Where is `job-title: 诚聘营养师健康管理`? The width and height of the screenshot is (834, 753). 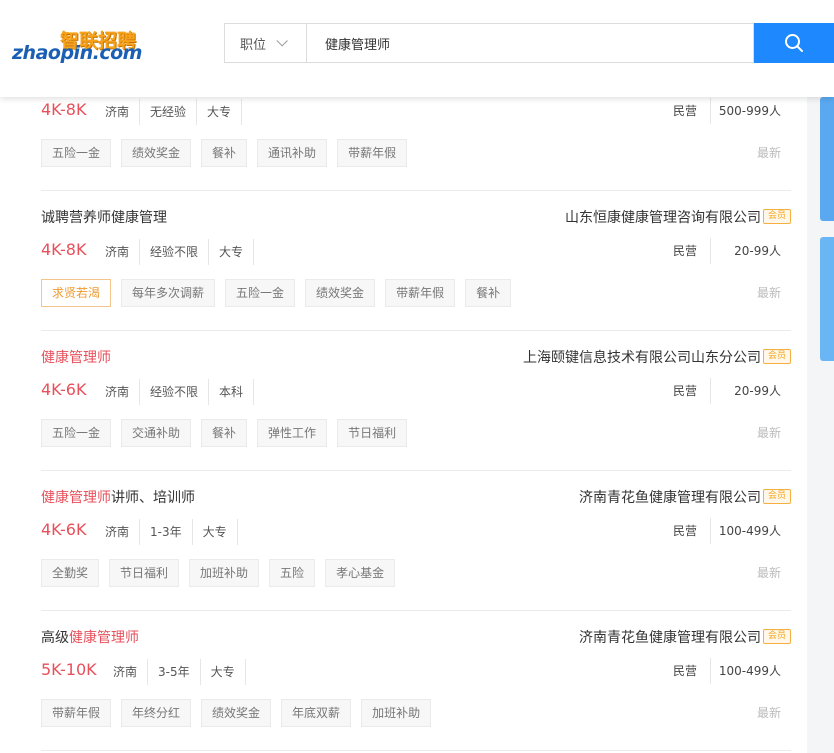 job-title: 诚聘营养师健康管理 is located at coordinates (104, 217).